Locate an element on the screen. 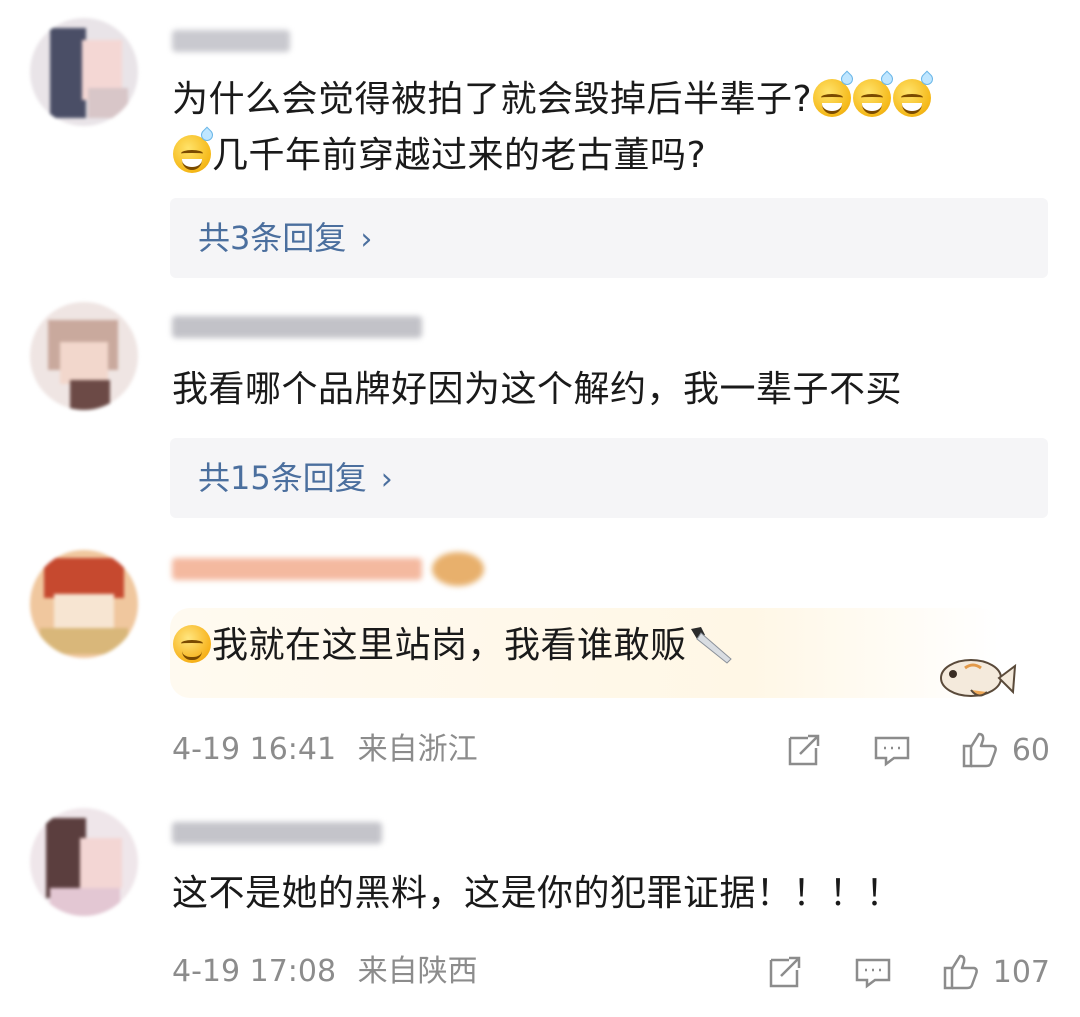 Image resolution: width=1080 pixels, height=1017 pixels. location: 来自浙江 is located at coordinates (417, 749).